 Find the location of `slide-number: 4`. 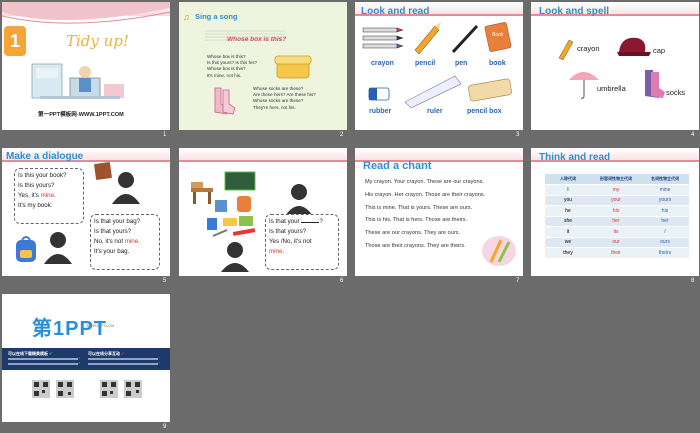

slide-number: 4 is located at coordinates (693, 135).